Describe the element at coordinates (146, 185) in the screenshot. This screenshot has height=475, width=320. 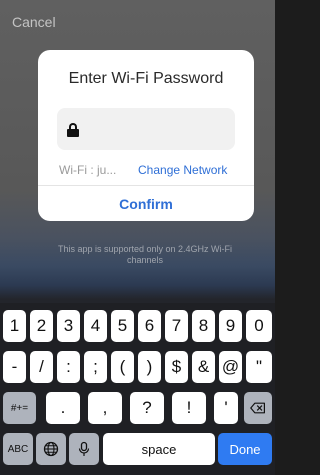
I see `divider` at that location.